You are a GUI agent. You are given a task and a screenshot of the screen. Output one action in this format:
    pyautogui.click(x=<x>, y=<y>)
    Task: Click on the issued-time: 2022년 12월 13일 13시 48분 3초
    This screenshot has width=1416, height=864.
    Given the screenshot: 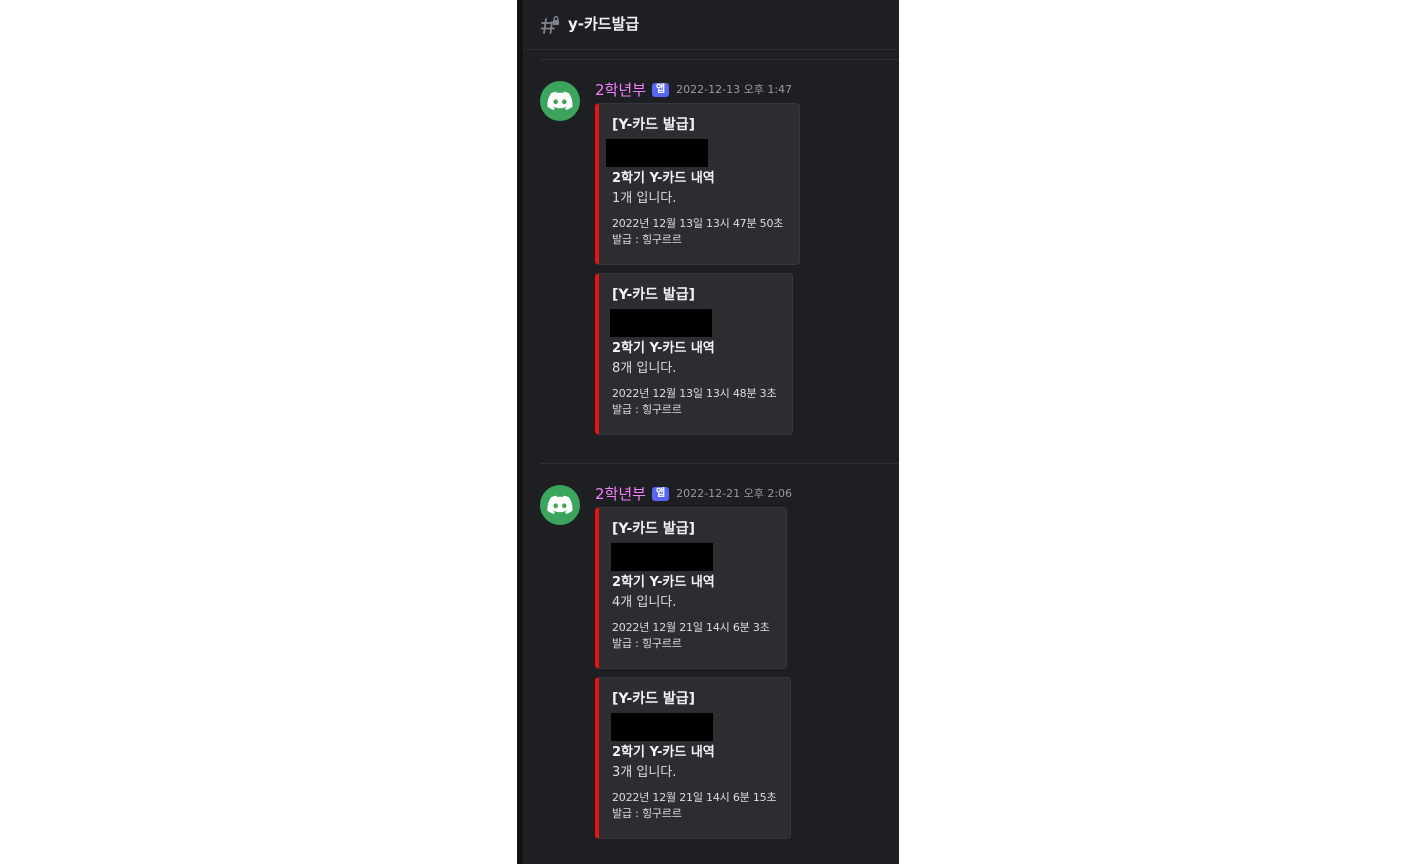 What is the action you would take?
    pyautogui.click(x=694, y=393)
    